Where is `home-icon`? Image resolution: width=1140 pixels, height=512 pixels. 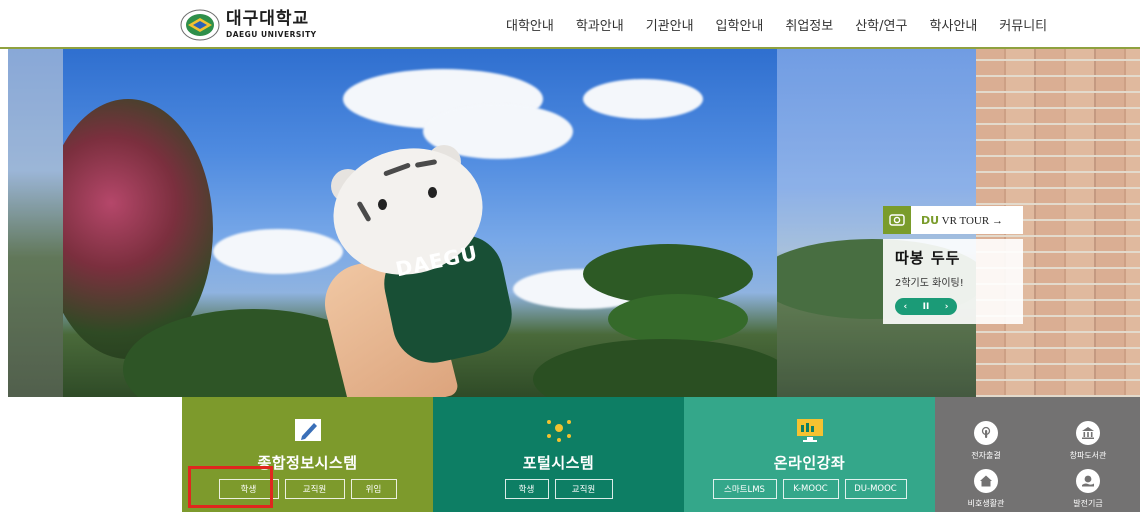 home-icon is located at coordinates (986, 481).